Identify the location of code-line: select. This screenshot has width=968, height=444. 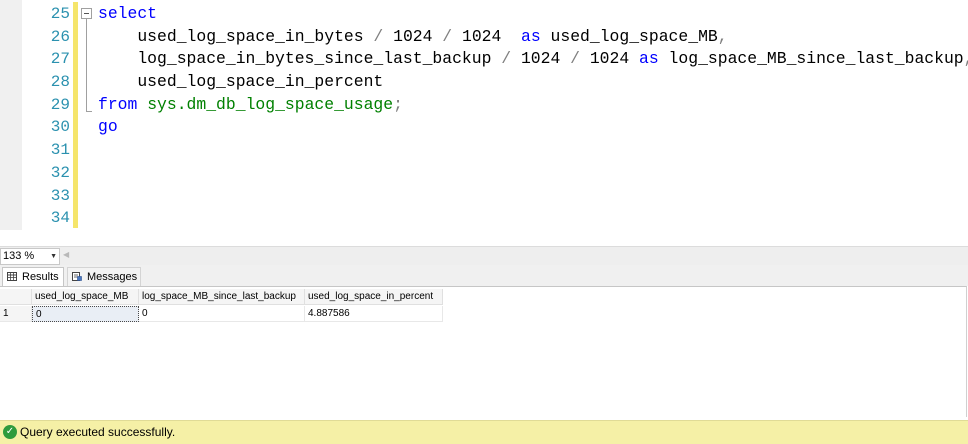
(533, 14).